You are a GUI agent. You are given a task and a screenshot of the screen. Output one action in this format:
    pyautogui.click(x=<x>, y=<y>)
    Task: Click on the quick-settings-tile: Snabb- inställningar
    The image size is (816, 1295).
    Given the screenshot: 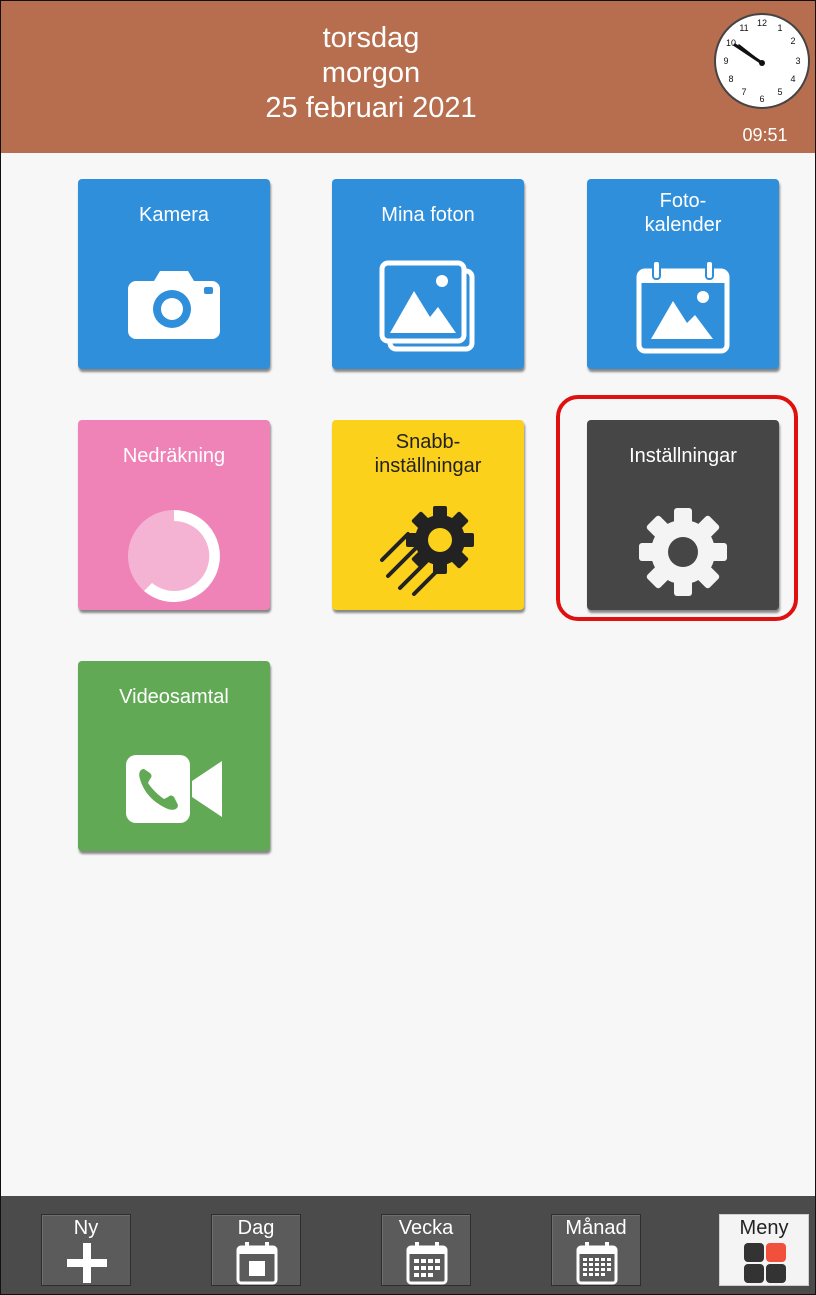 What is the action you would take?
    pyautogui.click(x=428, y=515)
    